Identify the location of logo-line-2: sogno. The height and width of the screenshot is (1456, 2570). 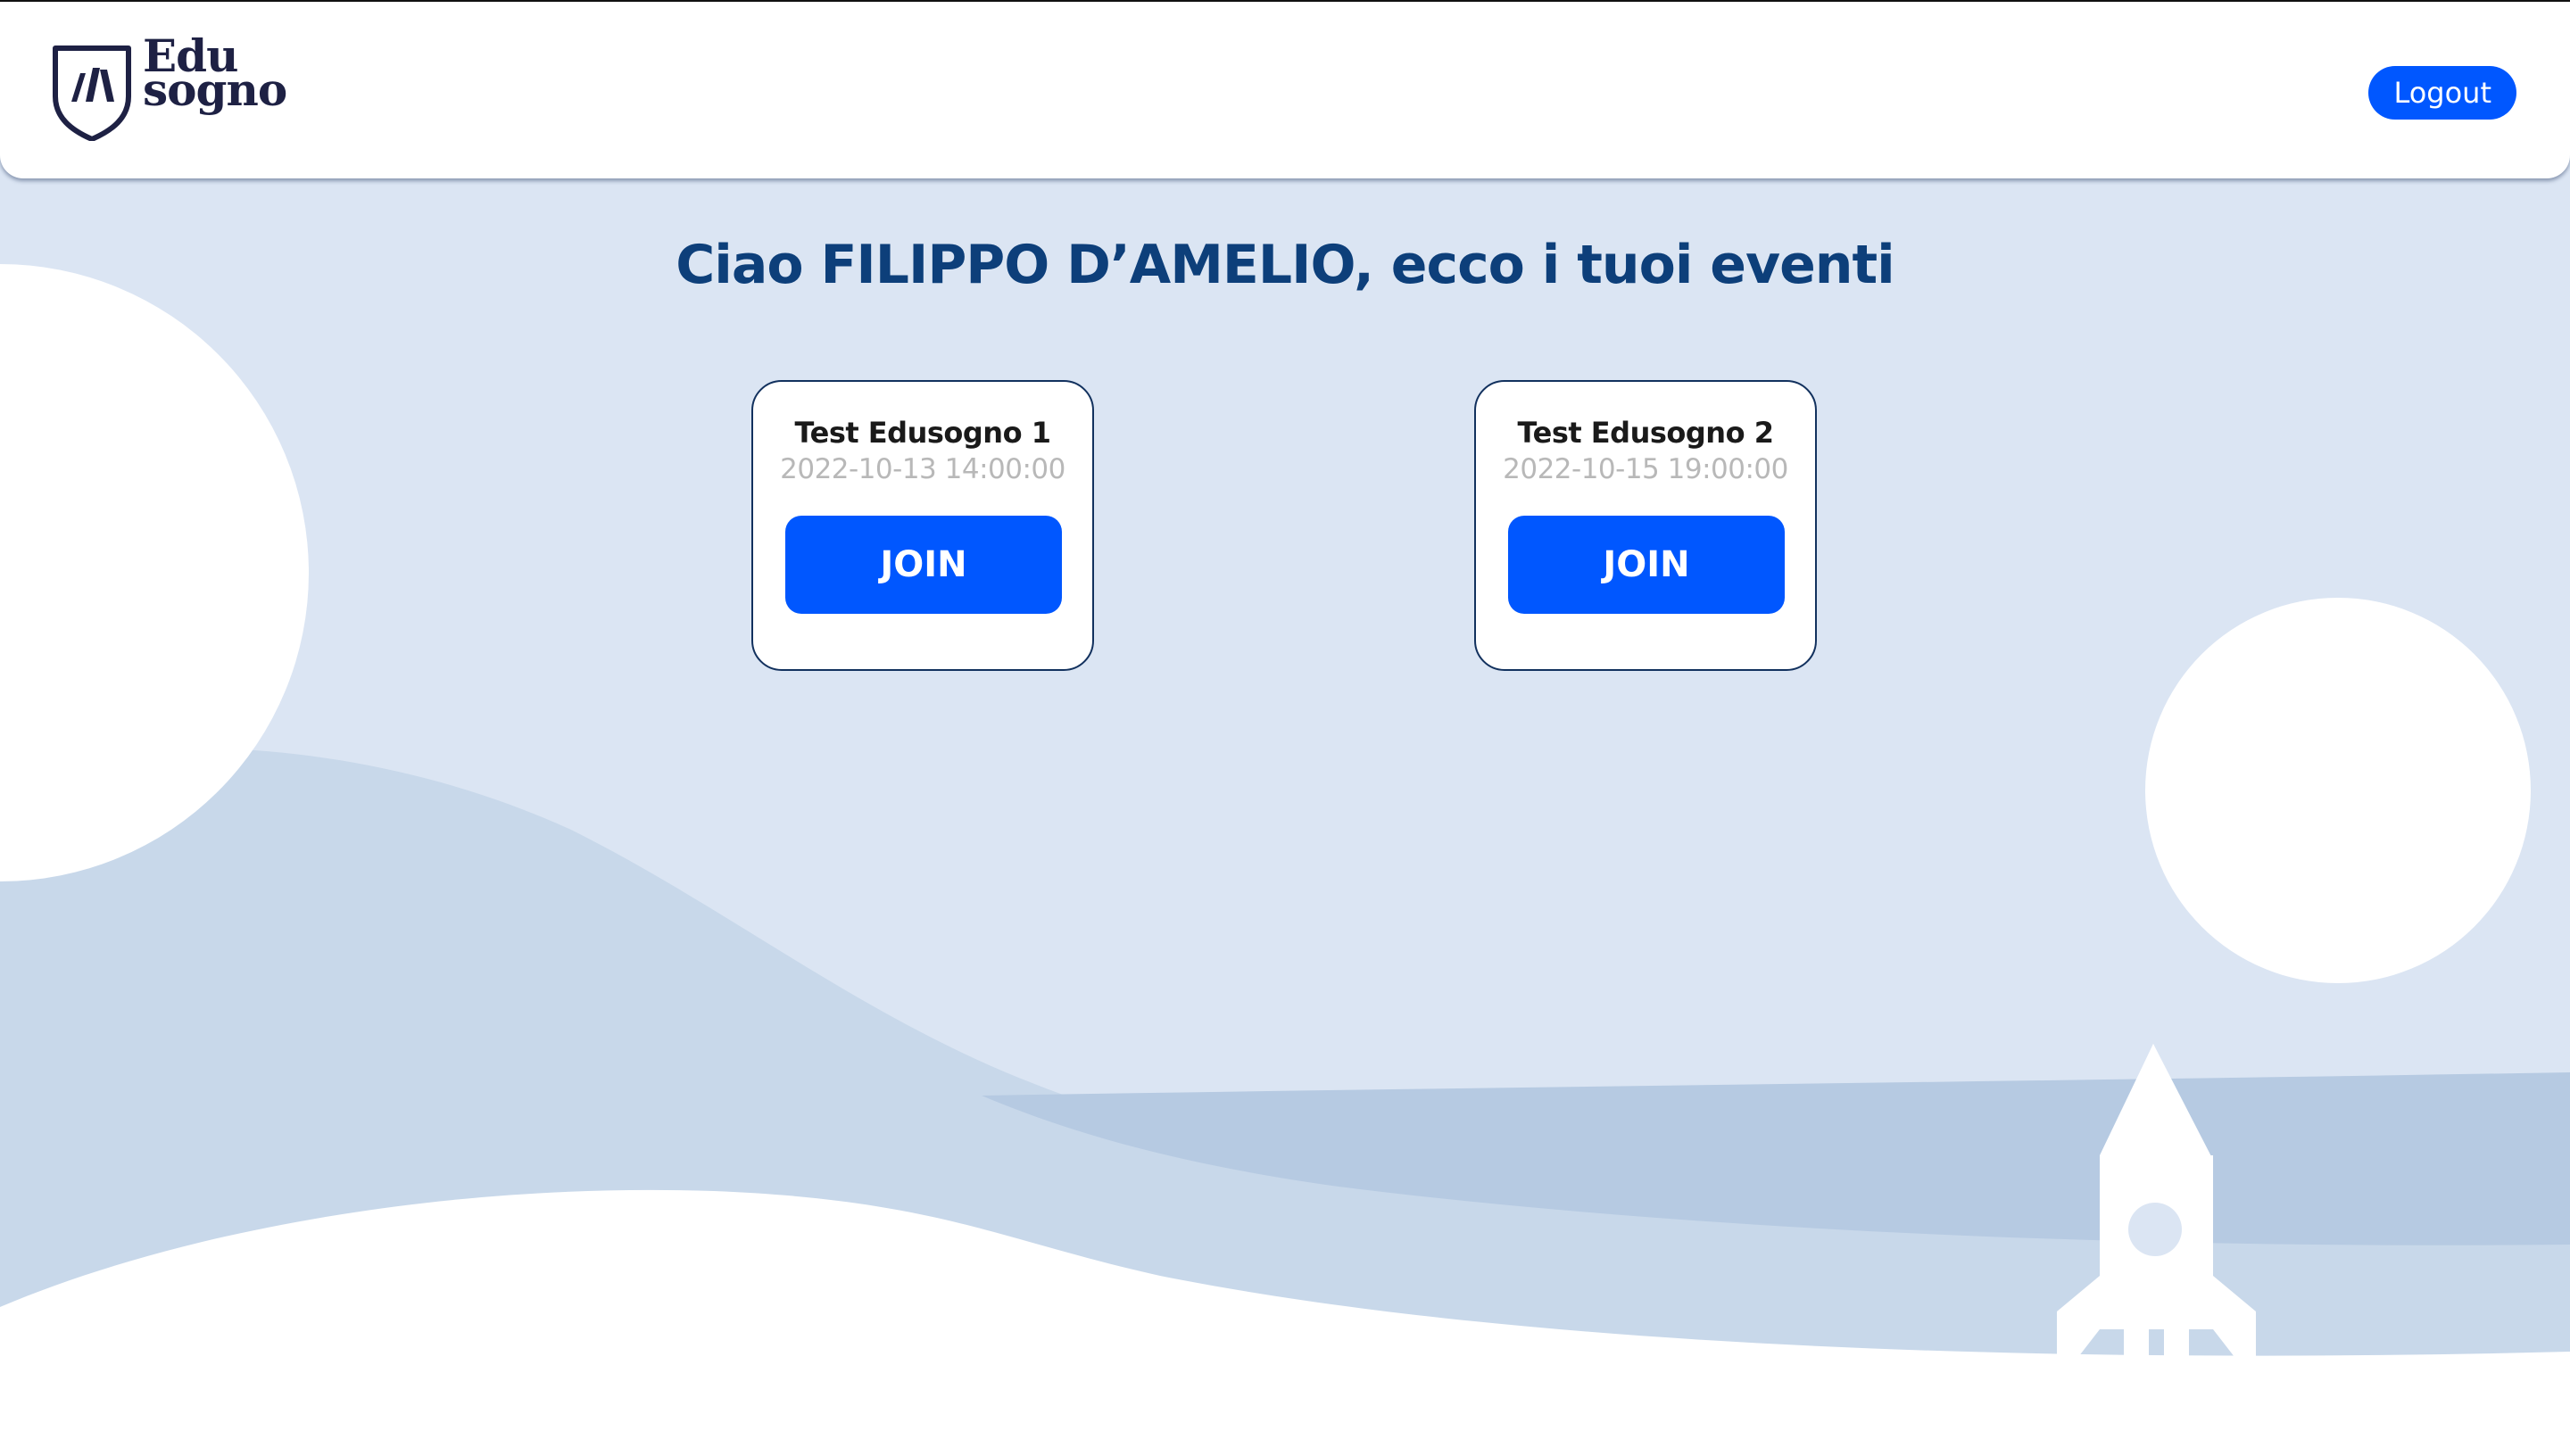
(215, 89).